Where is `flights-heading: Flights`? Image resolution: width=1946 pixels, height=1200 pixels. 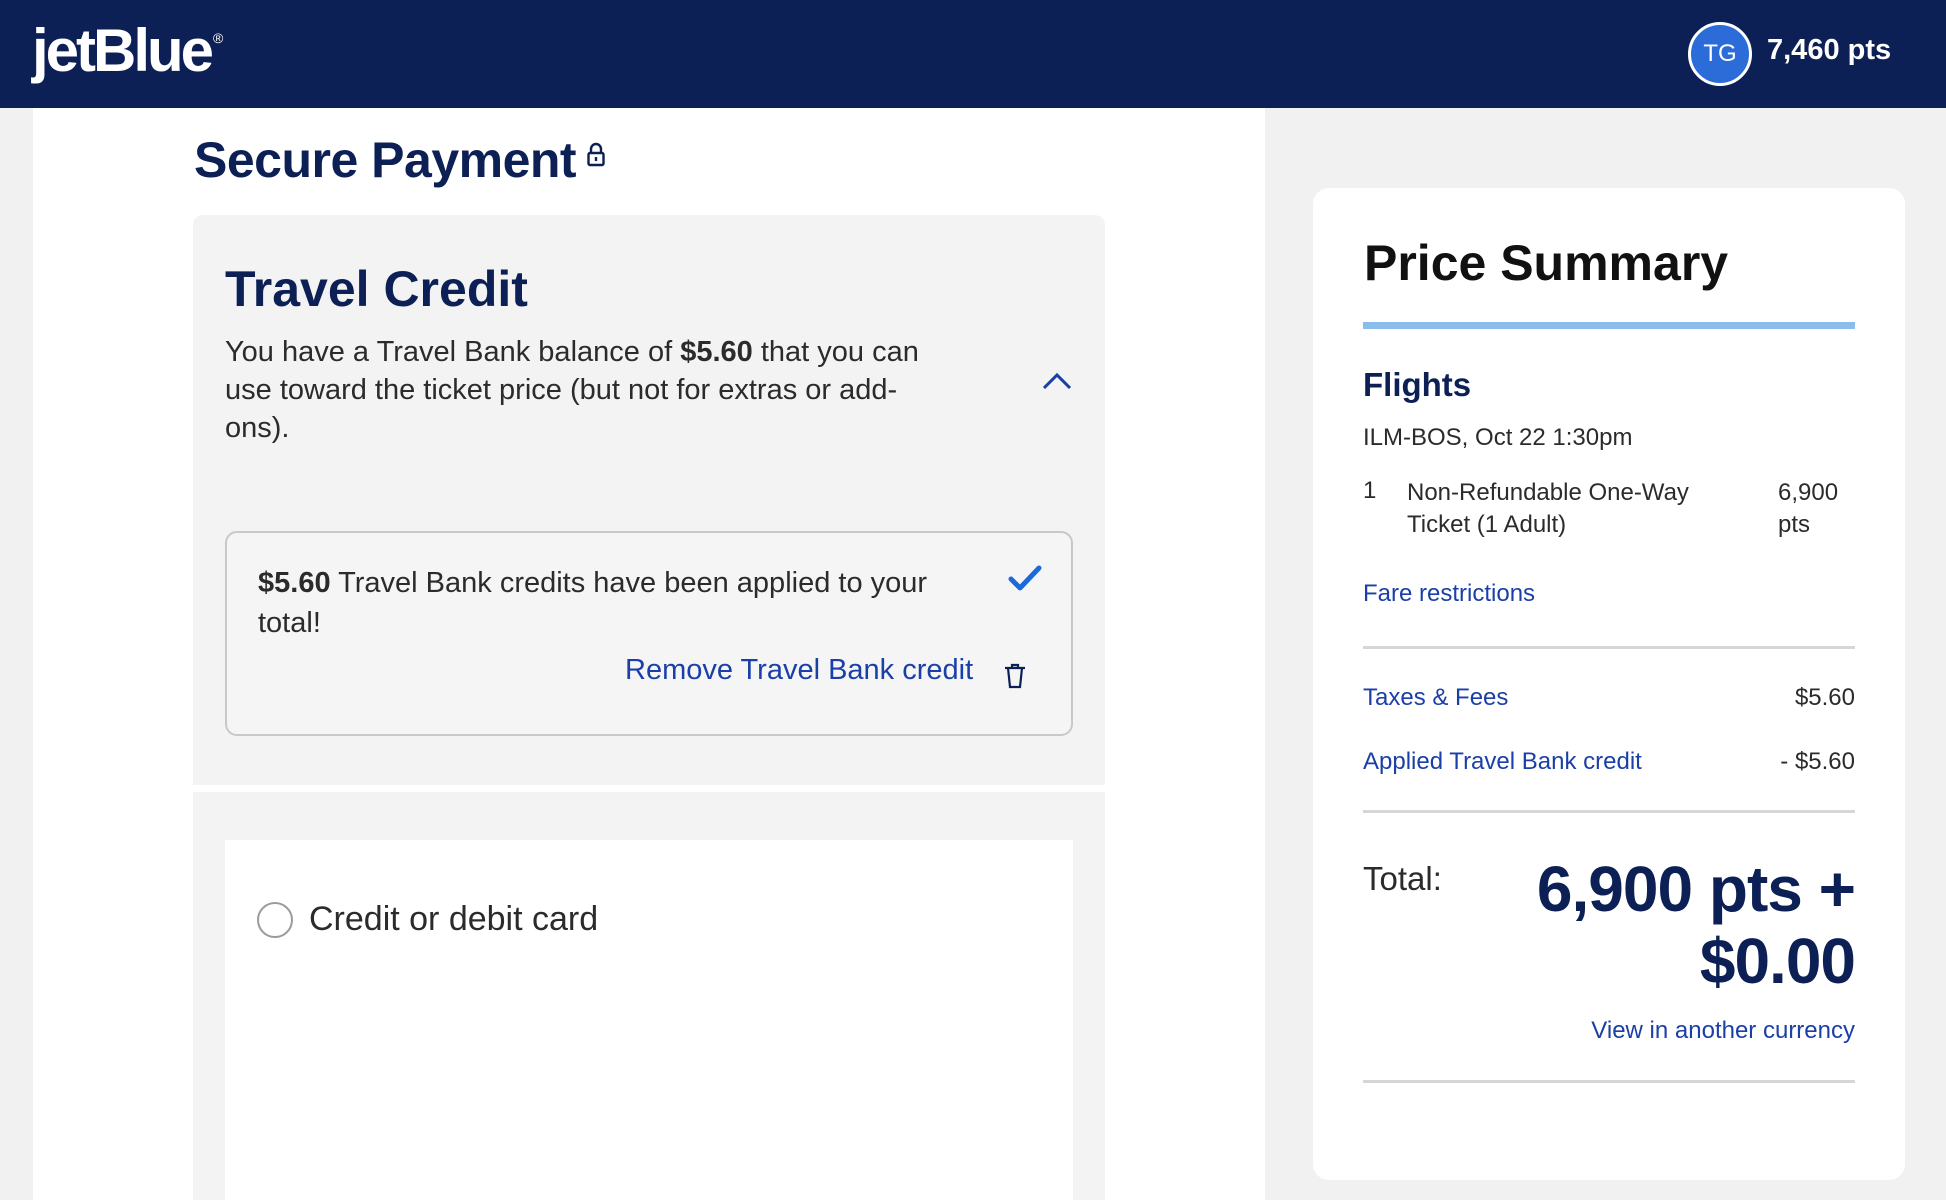 flights-heading: Flights is located at coordinates (1417, 384).